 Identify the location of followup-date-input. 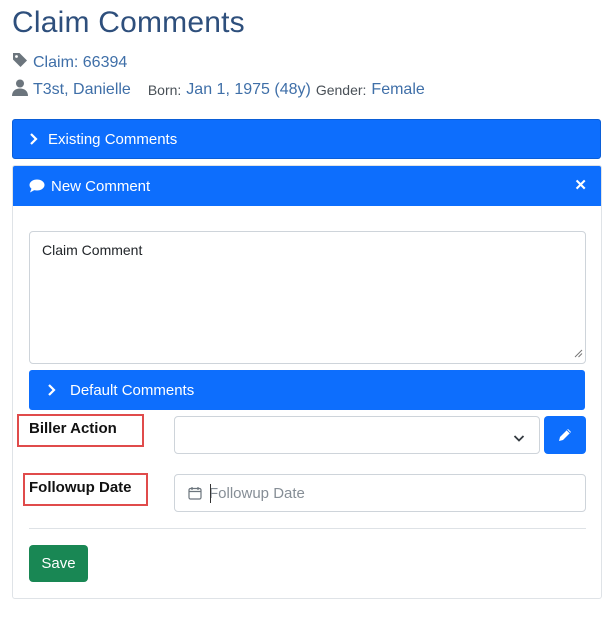
(389, 493).